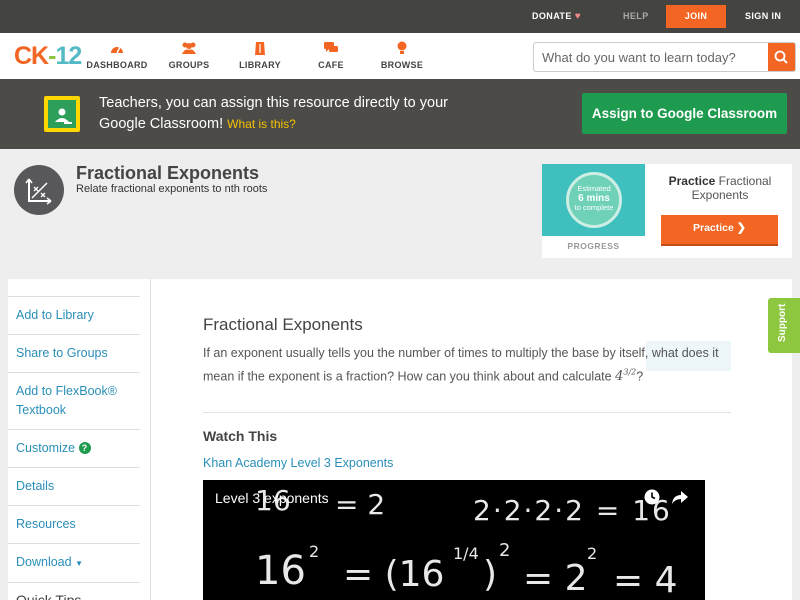  I want to click on share-to-groups-link: Share to Groups, so click(74, 353).